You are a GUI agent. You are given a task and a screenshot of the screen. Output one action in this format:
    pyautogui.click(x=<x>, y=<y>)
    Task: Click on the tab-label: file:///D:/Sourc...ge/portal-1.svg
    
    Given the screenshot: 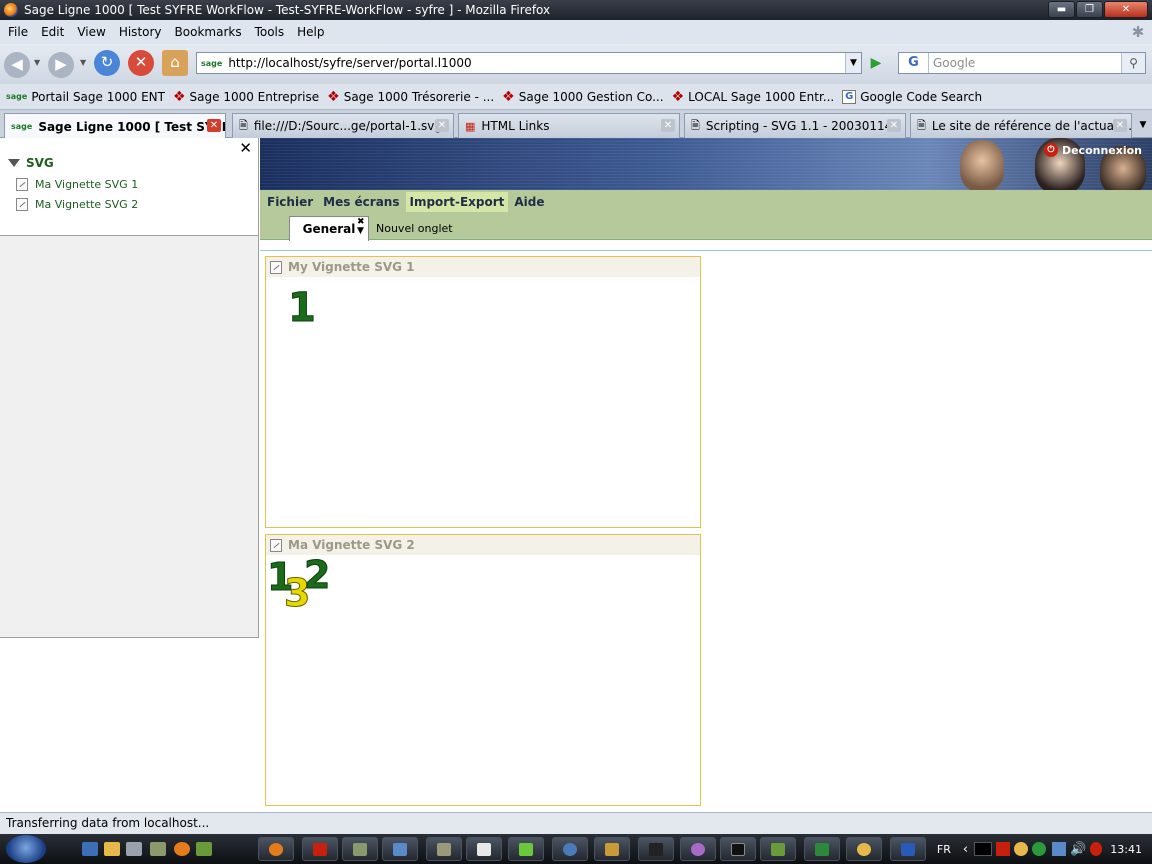 What is the action you would take?
    pyautogui.click(x=347, y=126)
    